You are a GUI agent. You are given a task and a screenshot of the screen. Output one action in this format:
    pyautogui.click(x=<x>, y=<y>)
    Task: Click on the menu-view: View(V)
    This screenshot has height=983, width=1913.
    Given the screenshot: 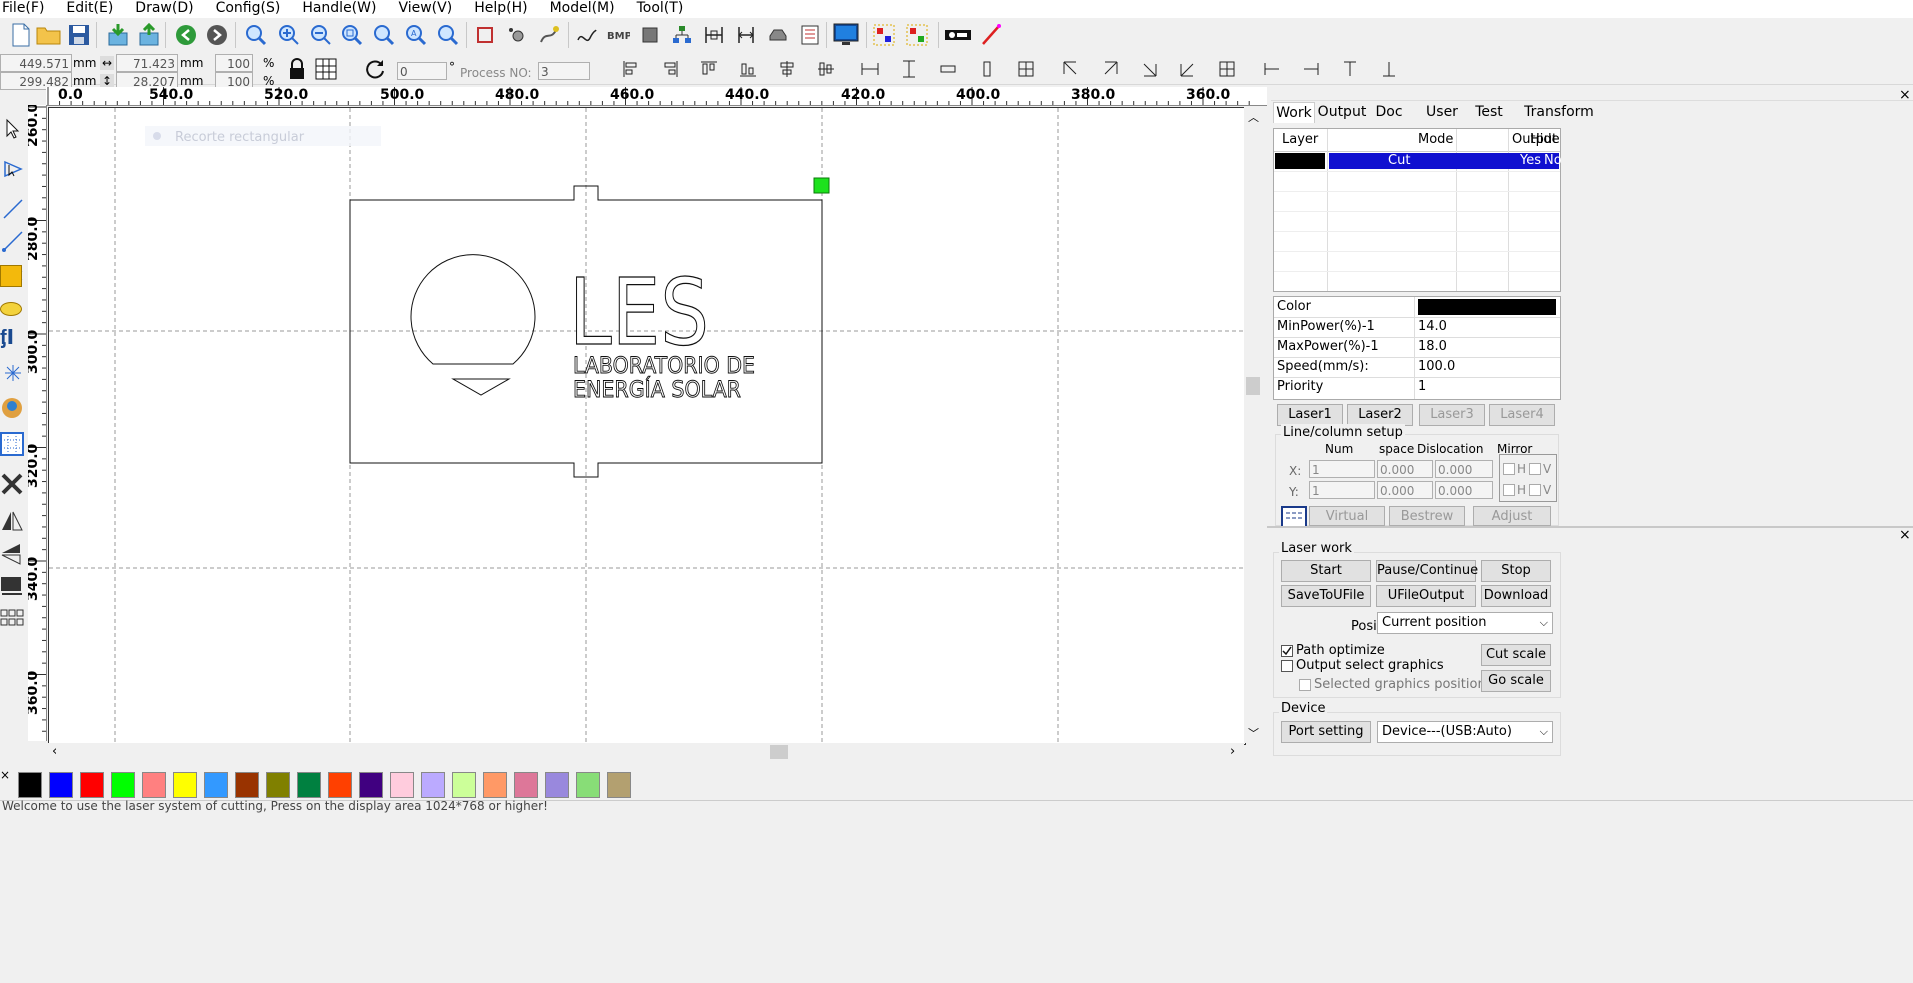 What is the action you would take?
    pyautogui.click(x=424, y=9)
    